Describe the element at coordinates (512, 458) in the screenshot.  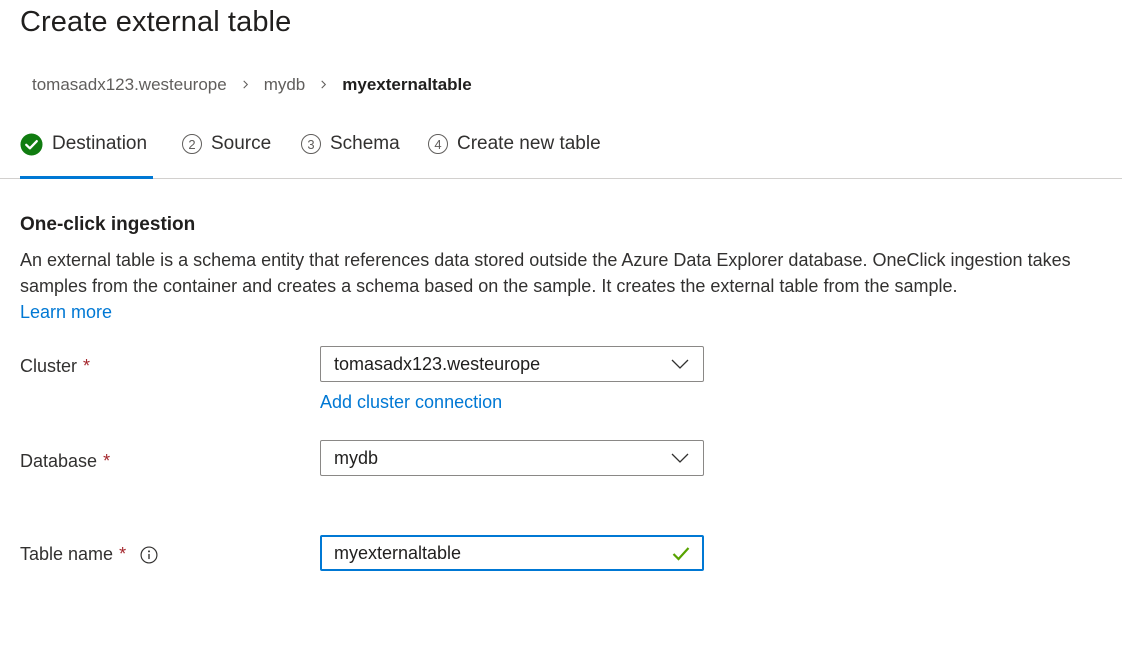
I see `database-dropdown: mydb` at that location.